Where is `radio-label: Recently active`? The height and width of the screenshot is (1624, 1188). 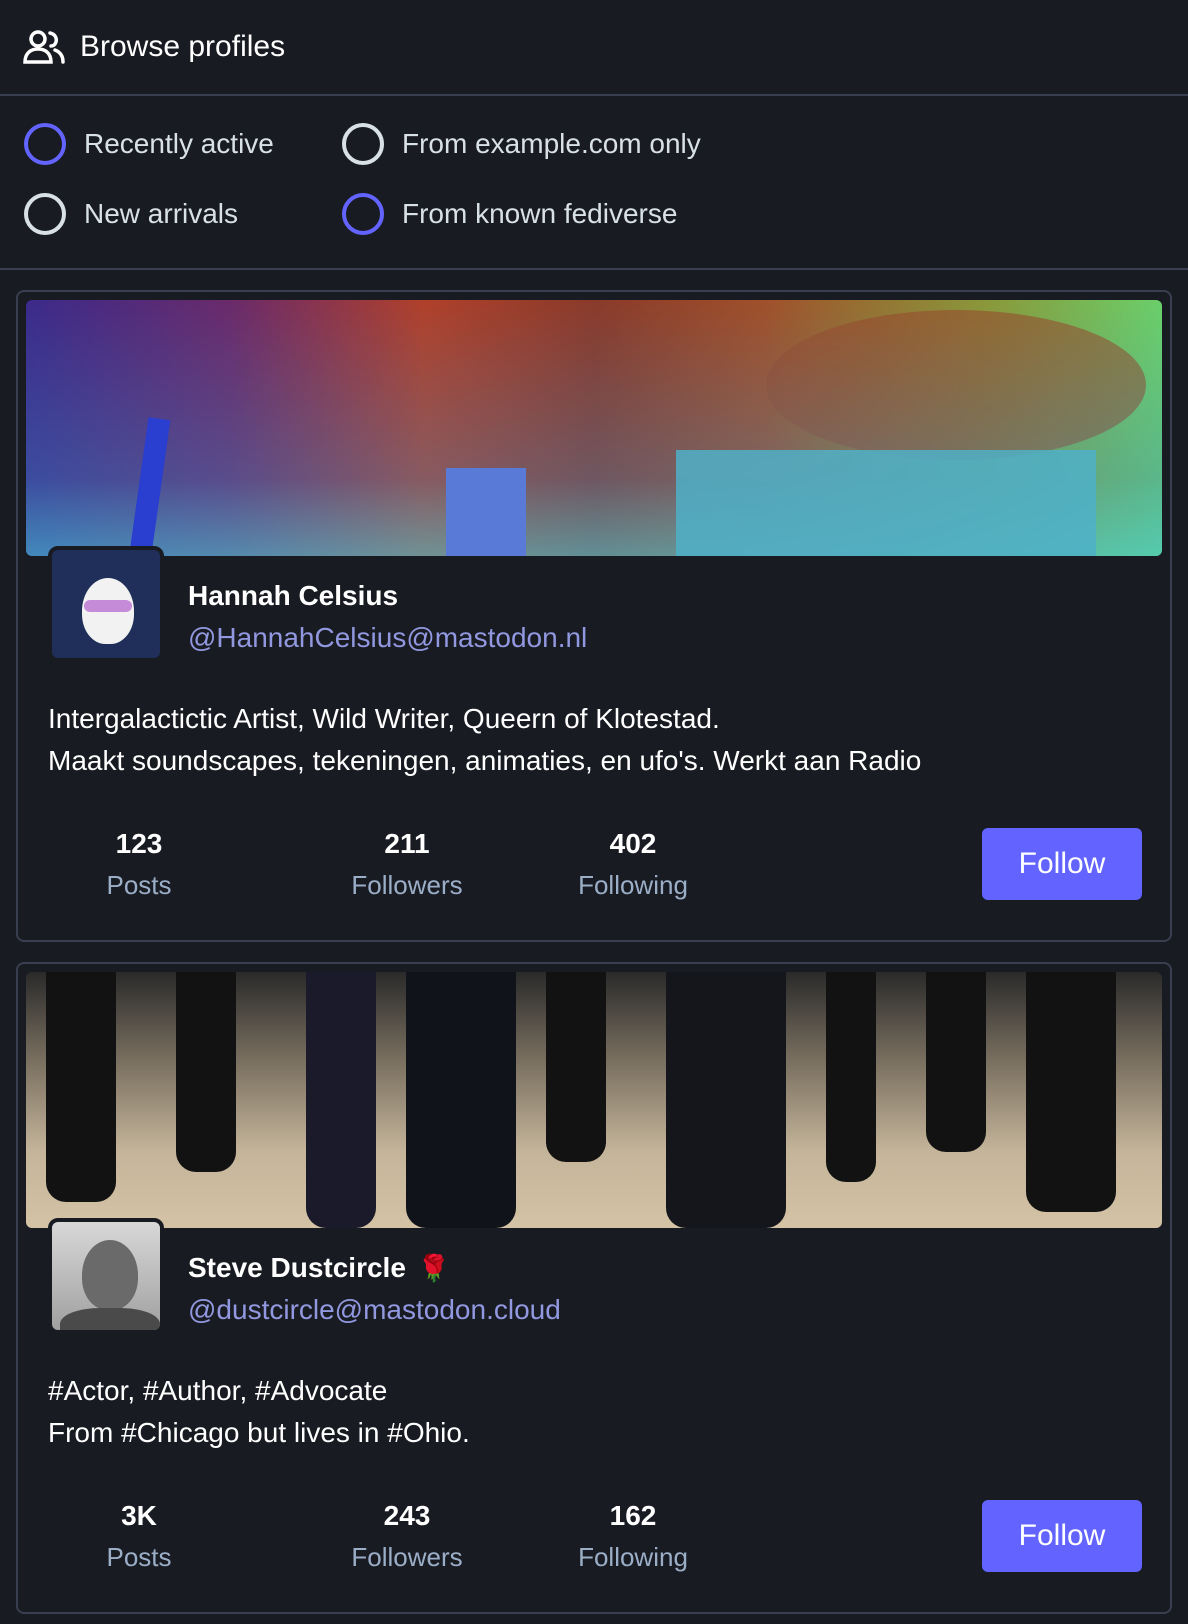 radio-label: Recently active is located at coordinates (179, 143).